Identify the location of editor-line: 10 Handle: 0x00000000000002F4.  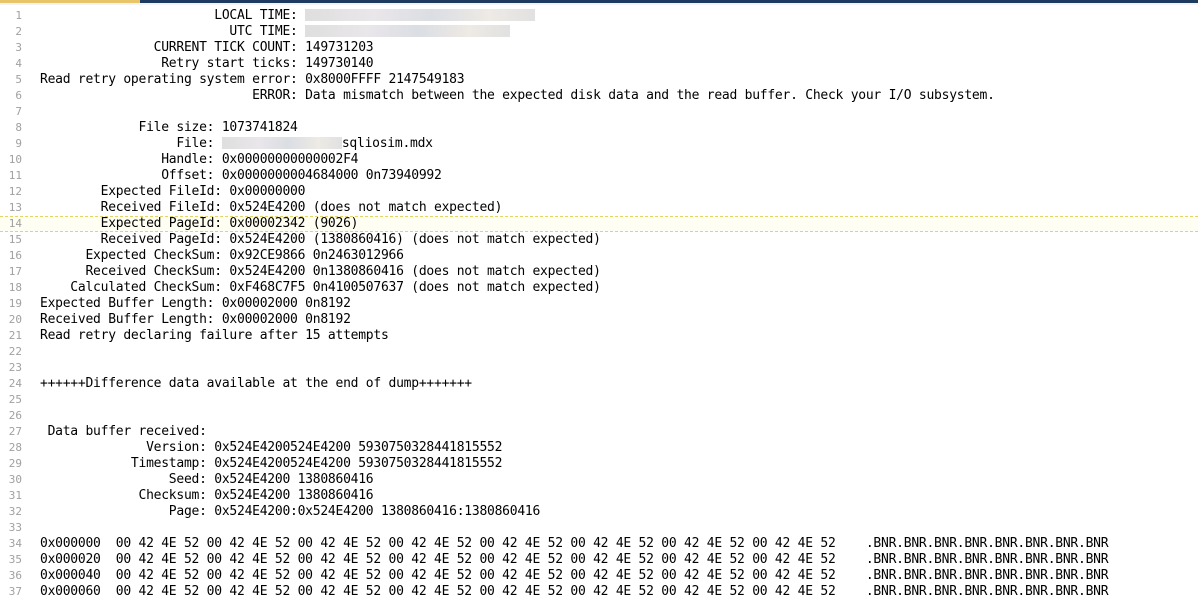
(599, 160).